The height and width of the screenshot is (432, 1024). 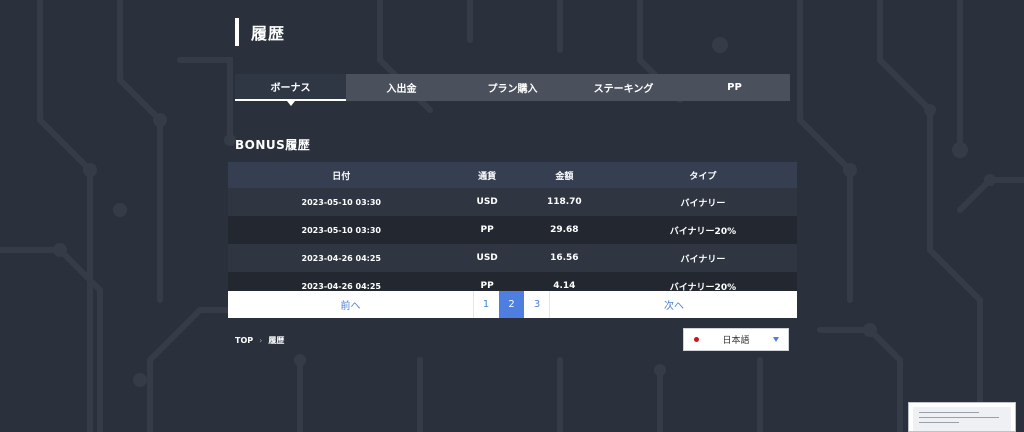 I want to click on column-header-currency: 通貨, so click(x=487, y=175).